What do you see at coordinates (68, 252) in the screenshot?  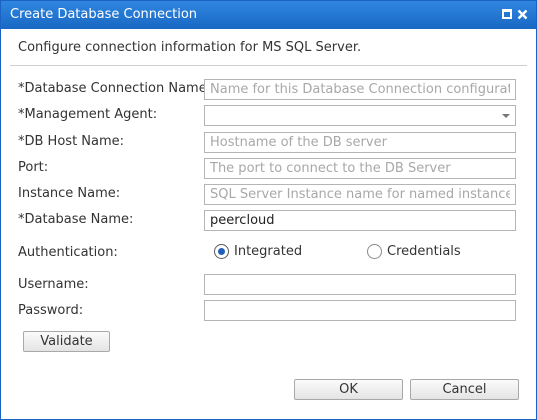 I see `authentication-label: Authentication:` at bounding box center [68, 252].